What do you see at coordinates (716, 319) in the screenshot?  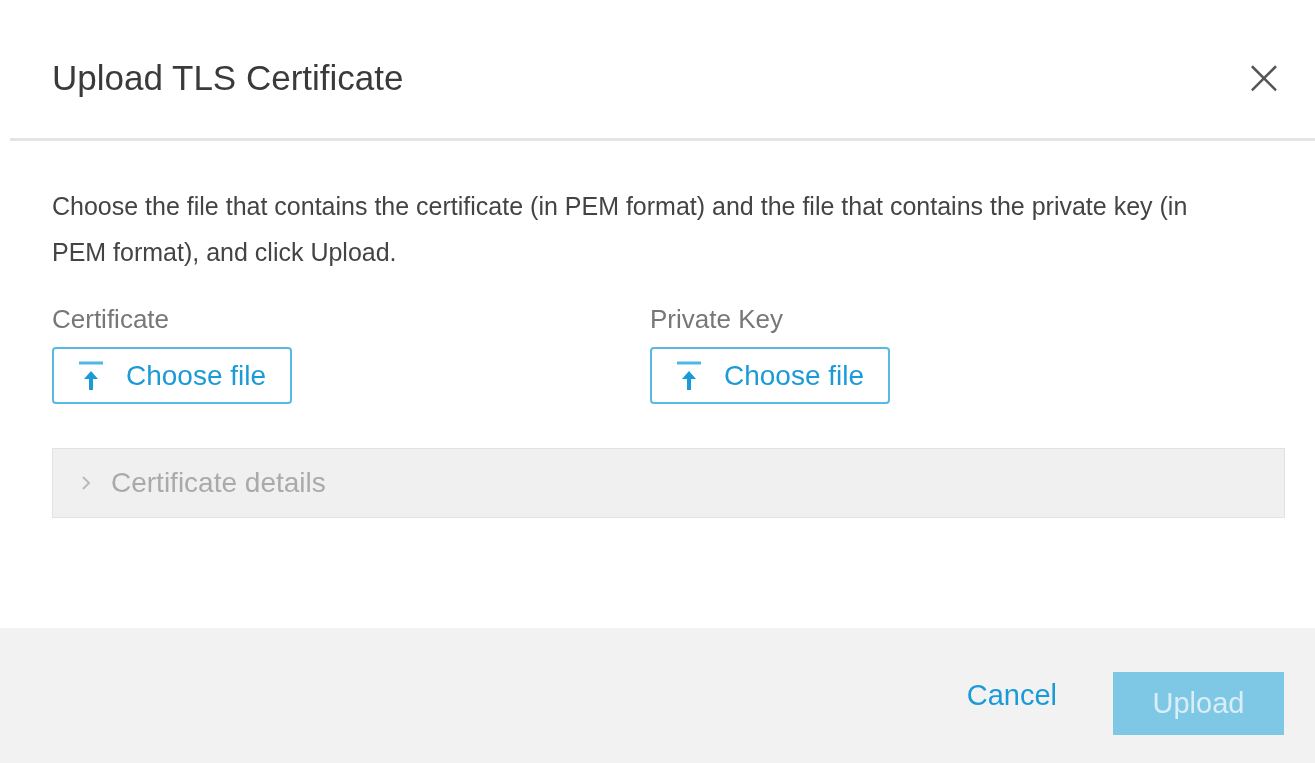 I see `field-label: Private Key` at bounding box center [716, 319].